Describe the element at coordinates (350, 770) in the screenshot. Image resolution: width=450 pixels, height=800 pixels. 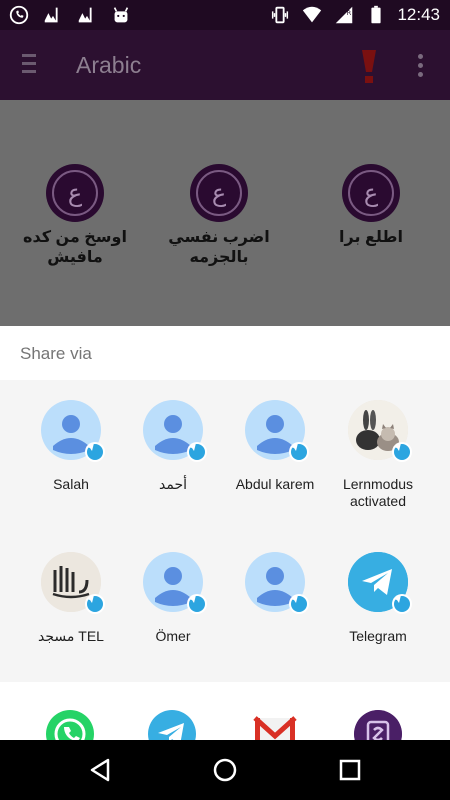
I see `recents-icon` at that location.